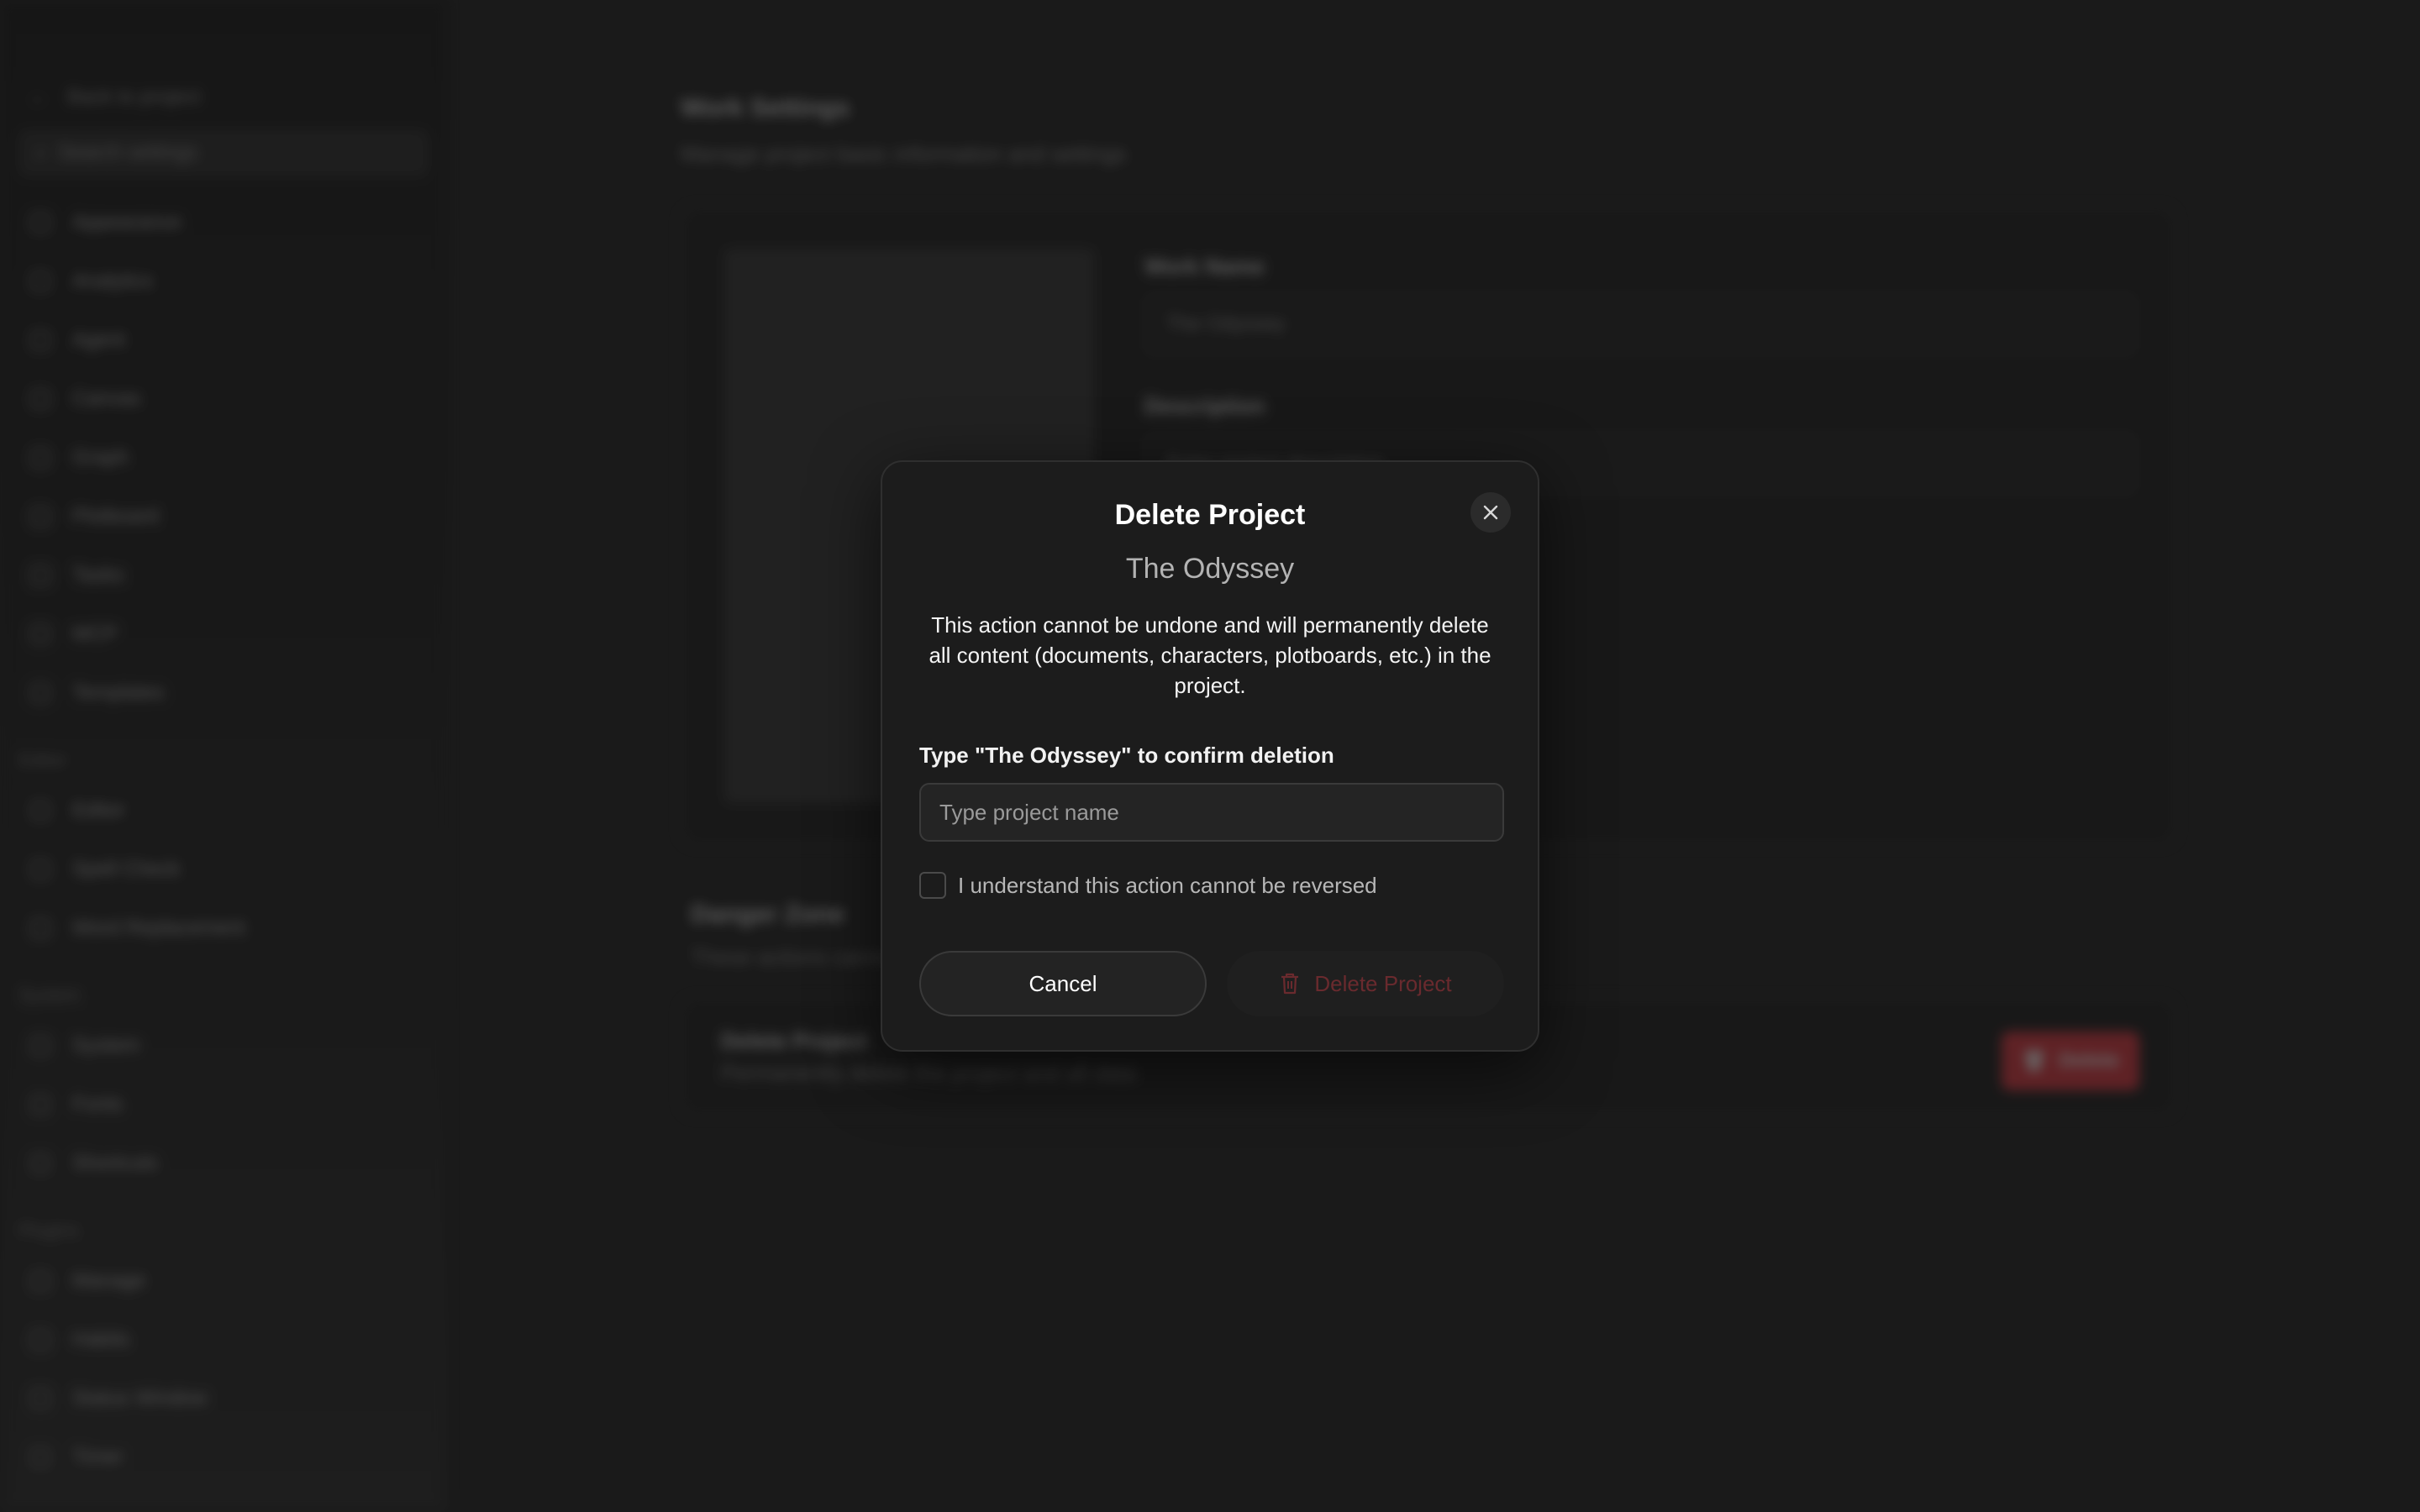  I want to click on cancel-label: Cancel, so click(1062, 983).